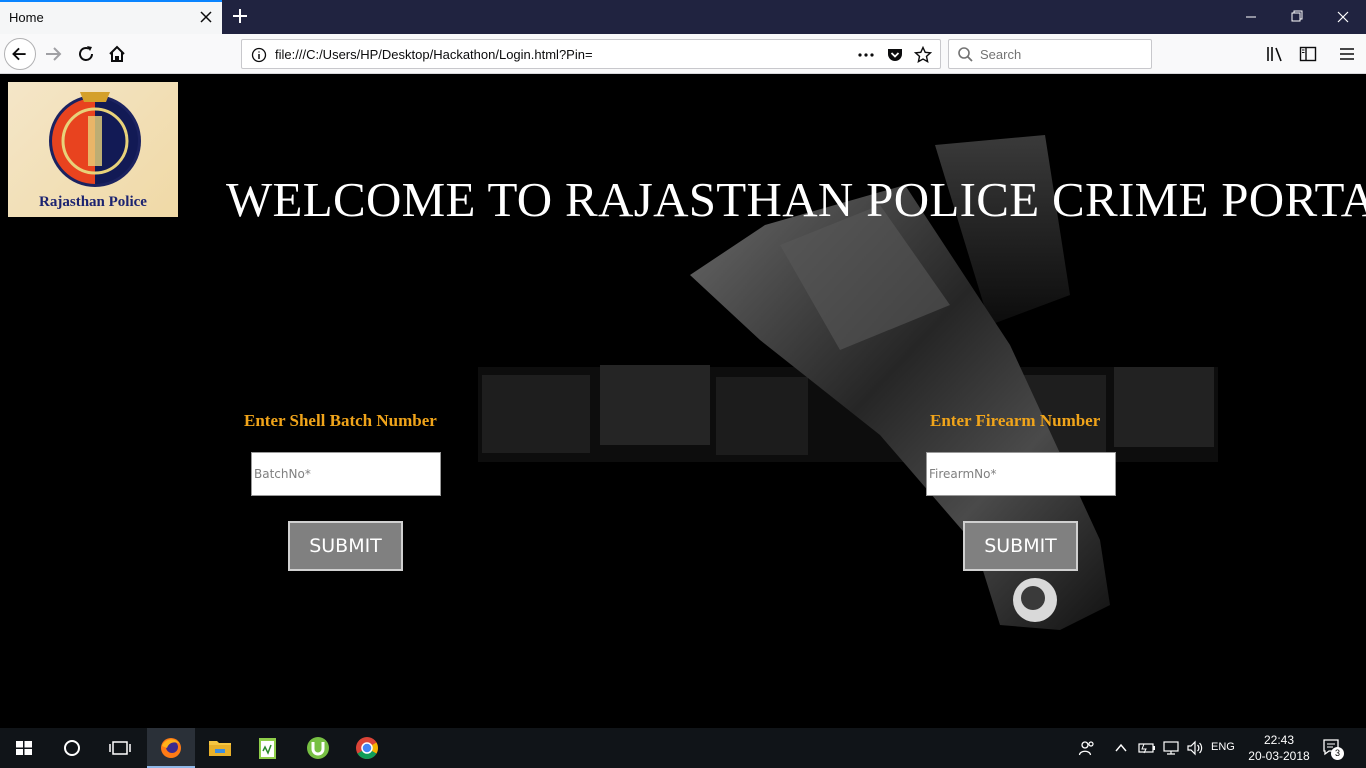 This screenshot has height=768, width=1366. What do you see at coordinates (340, 420) in the screenshot?
I see `shell-batch-label: Enter Shell Batch Number` at bounding box center [340, 420].